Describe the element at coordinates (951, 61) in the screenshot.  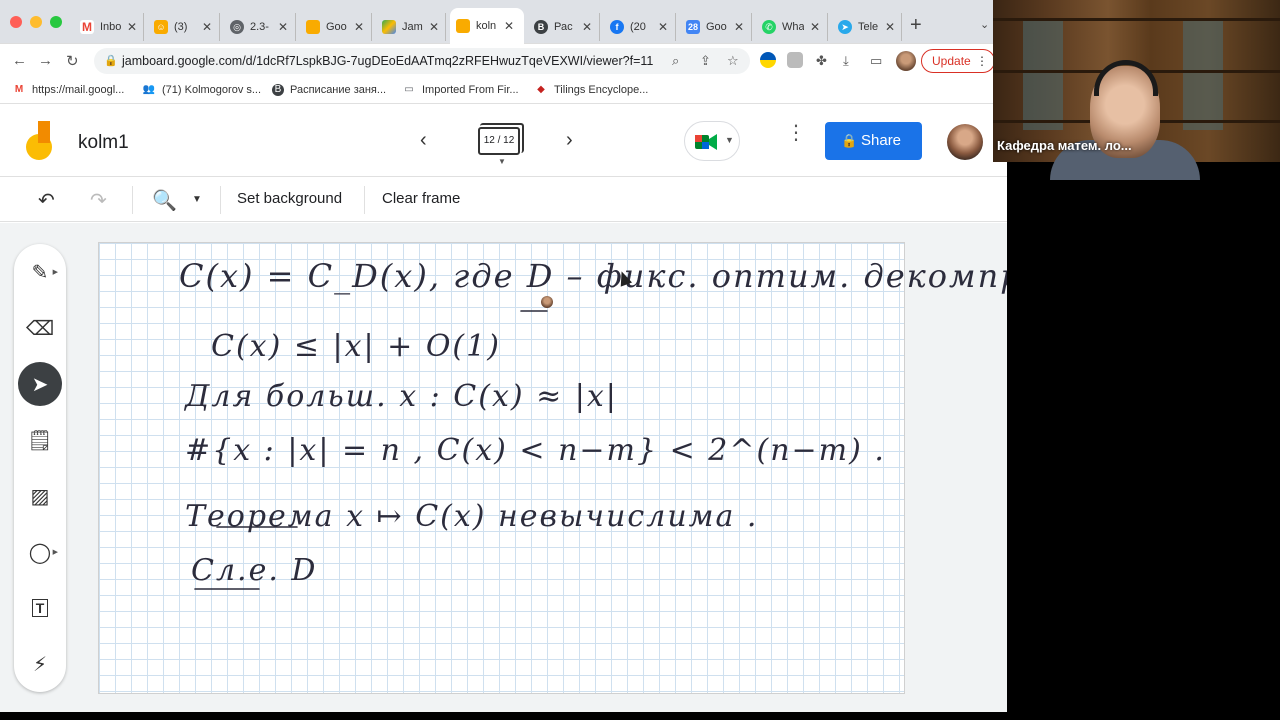
I see `update-label: Update` at that location.